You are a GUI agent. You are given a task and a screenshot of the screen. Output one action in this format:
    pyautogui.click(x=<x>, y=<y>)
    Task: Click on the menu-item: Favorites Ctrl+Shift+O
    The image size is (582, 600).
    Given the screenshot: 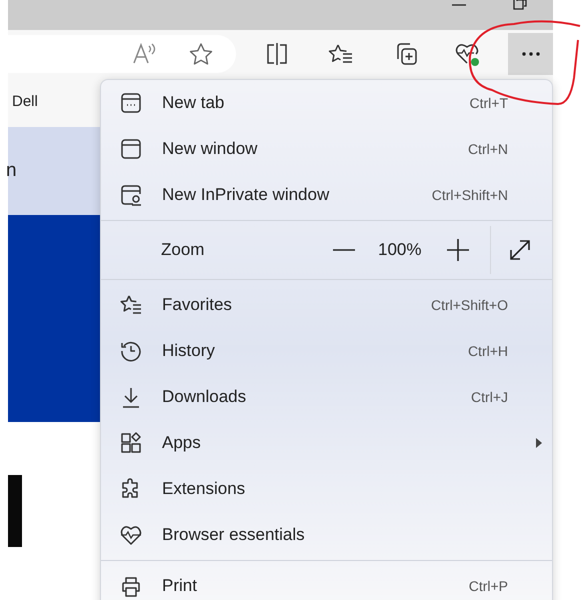 What is the action you would take?
    pyautogui.click(x=326, y=305)
    